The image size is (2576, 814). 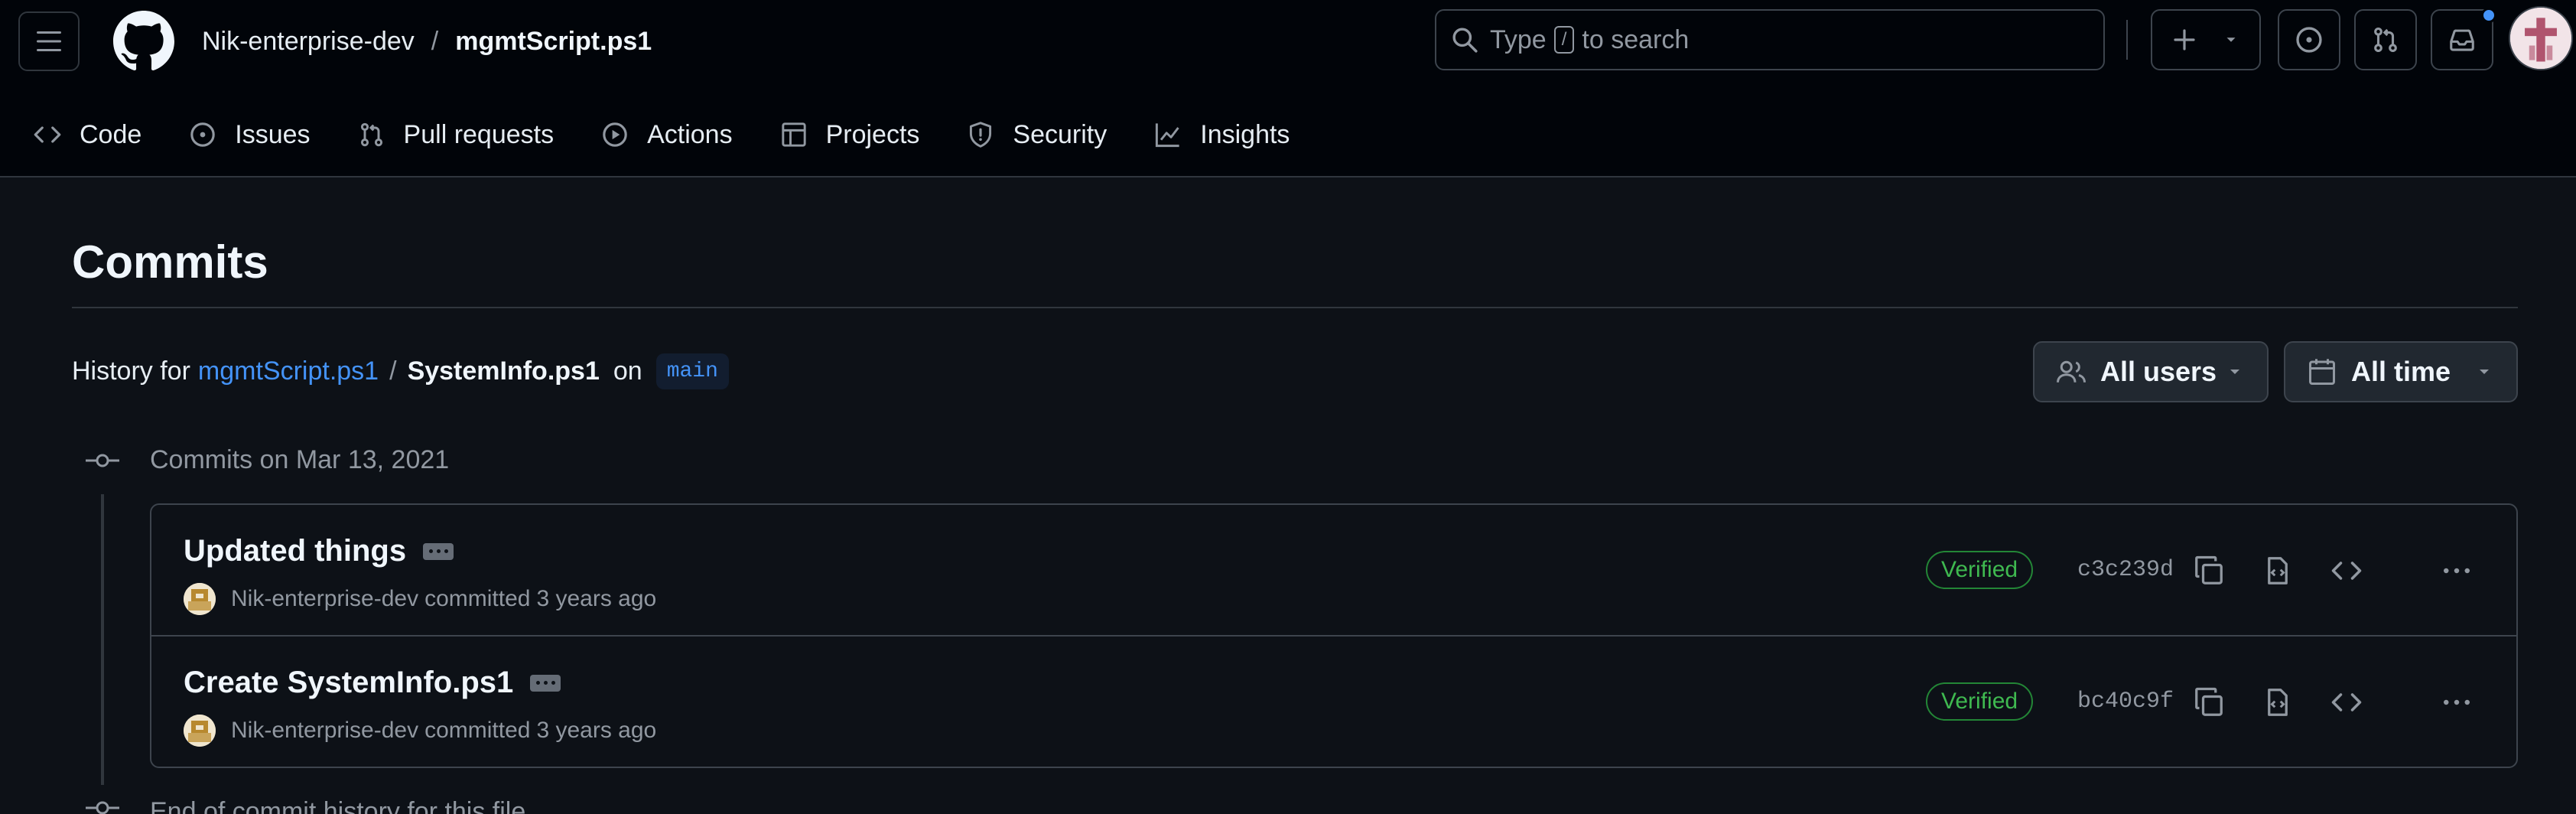 I want to click on tab-projects-label: Projects, so click(x=872, y=134).